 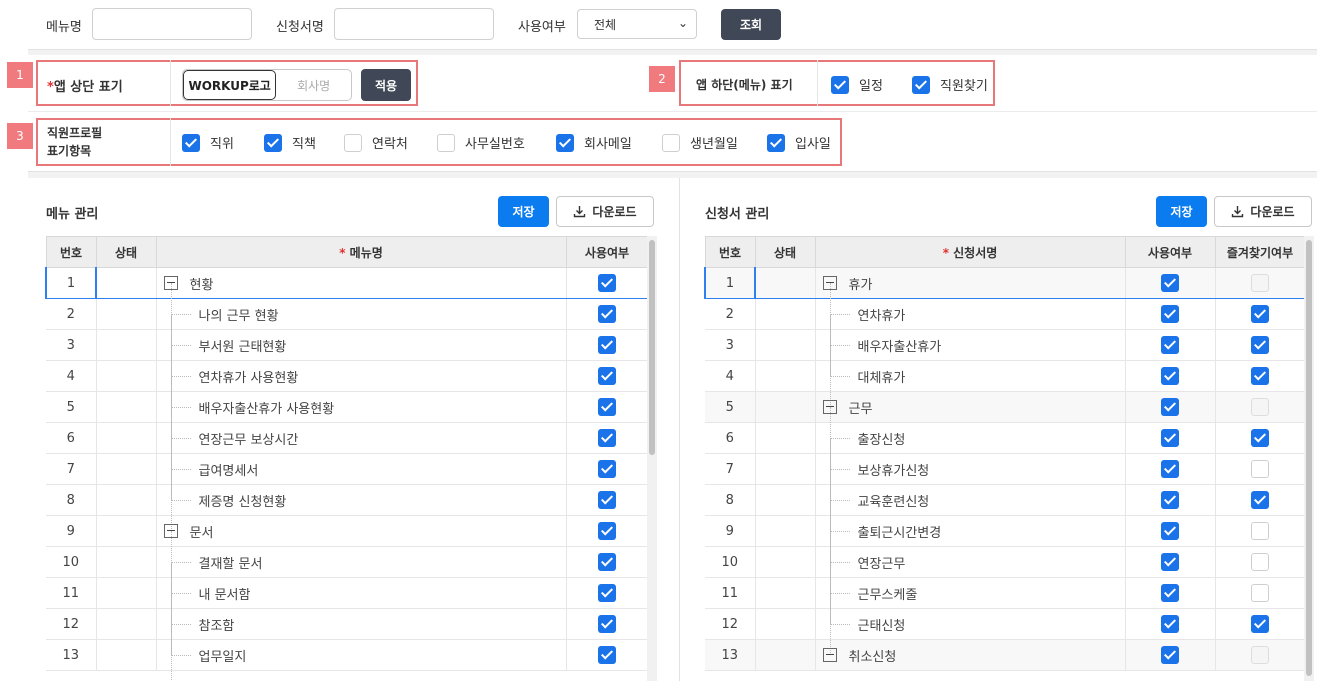 I want to click on profile-item-birthdate: 생년월일, so click(x=700, y=142).